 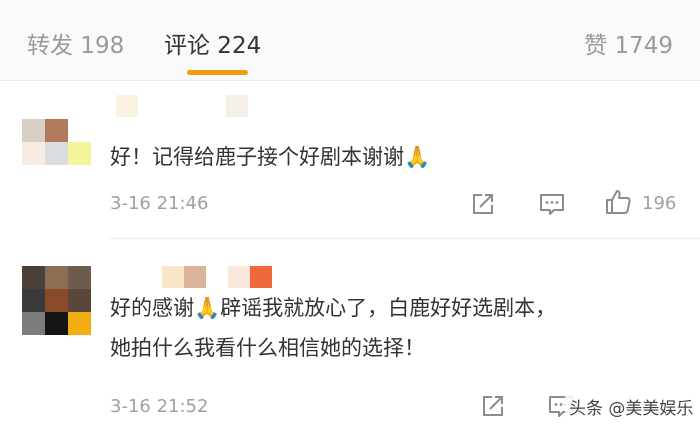 What do you see at coordinates (159, 203) in the screenshot?
I see `comment-time: 3-16 21:46` at bounding box center [159, 203].